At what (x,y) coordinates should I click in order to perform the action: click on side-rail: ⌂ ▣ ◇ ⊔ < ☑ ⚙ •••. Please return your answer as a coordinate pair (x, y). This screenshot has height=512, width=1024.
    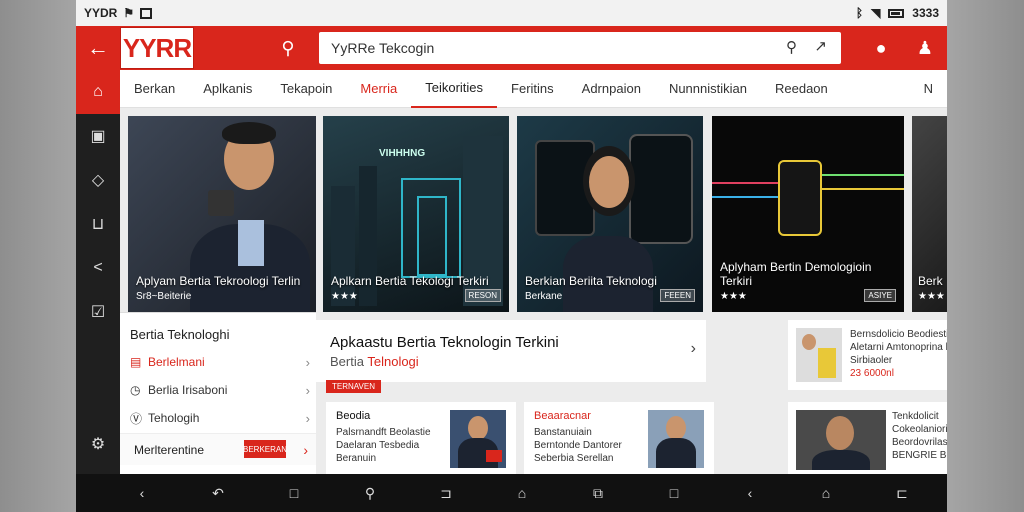
    Looking at the image, I should click on (98, 283).